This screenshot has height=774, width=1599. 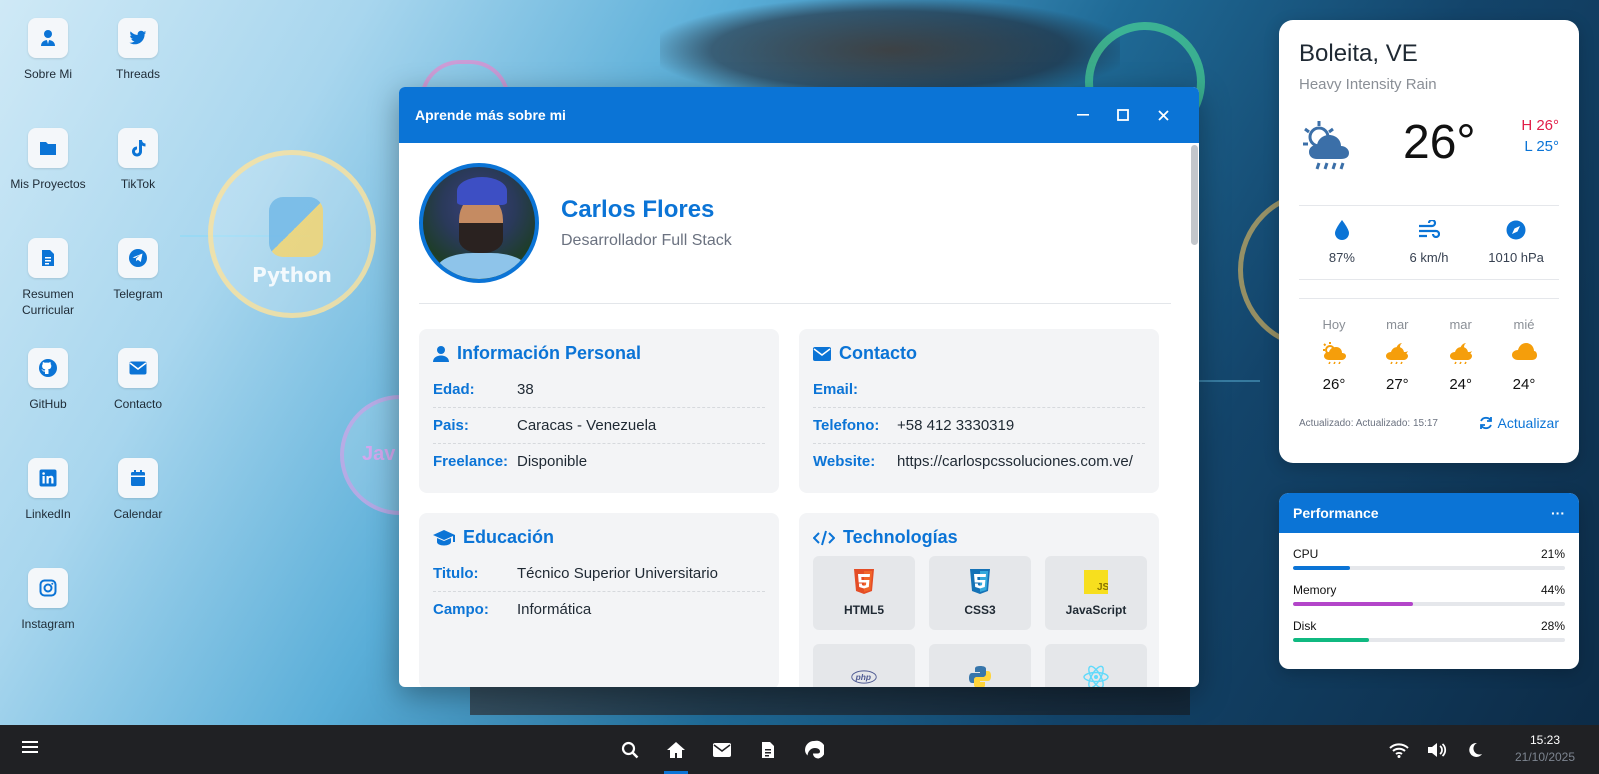 I want to click on profile-role: Desarrollador Full Stack, so click(x=646, y=240).